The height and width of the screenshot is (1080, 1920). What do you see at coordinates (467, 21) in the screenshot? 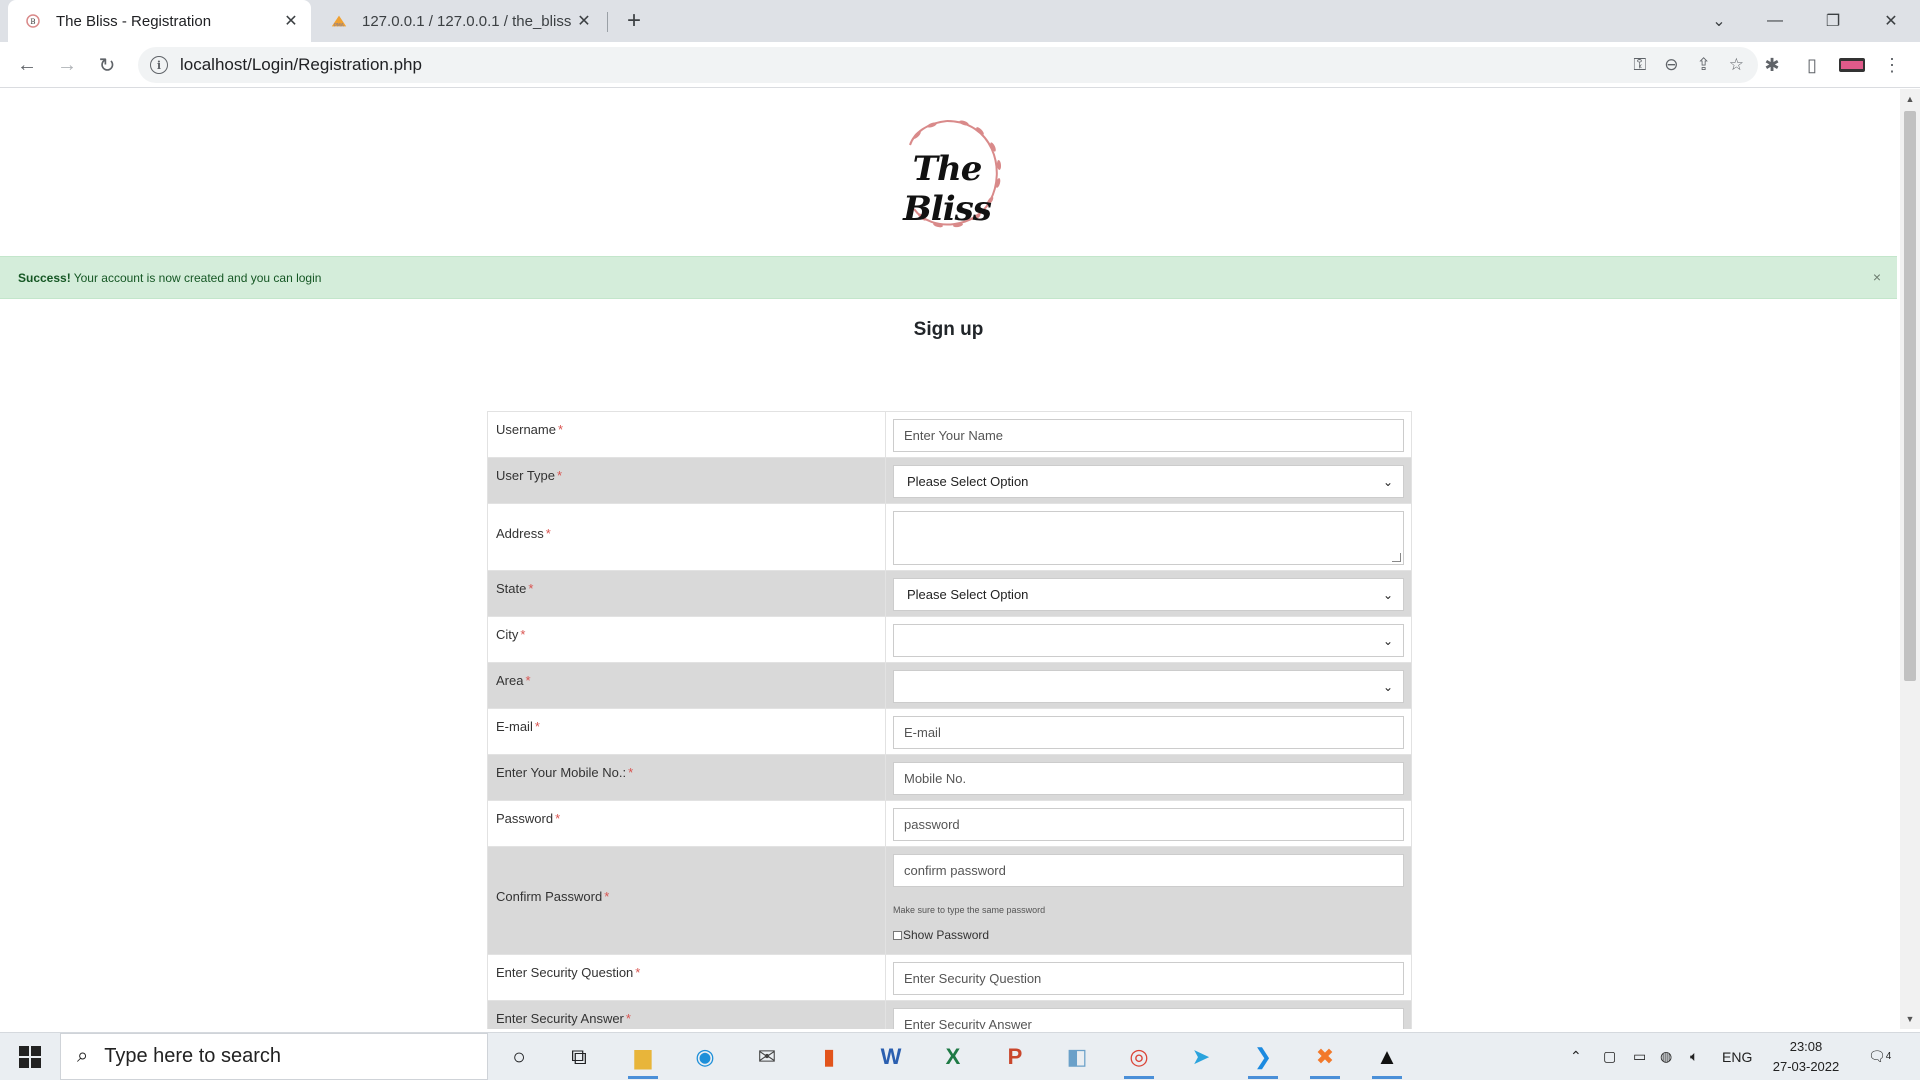
I see `tab-title: 127.0.0.1 / 127.0.0.1 / the_bliss / t` at bounding box center [467, 21].